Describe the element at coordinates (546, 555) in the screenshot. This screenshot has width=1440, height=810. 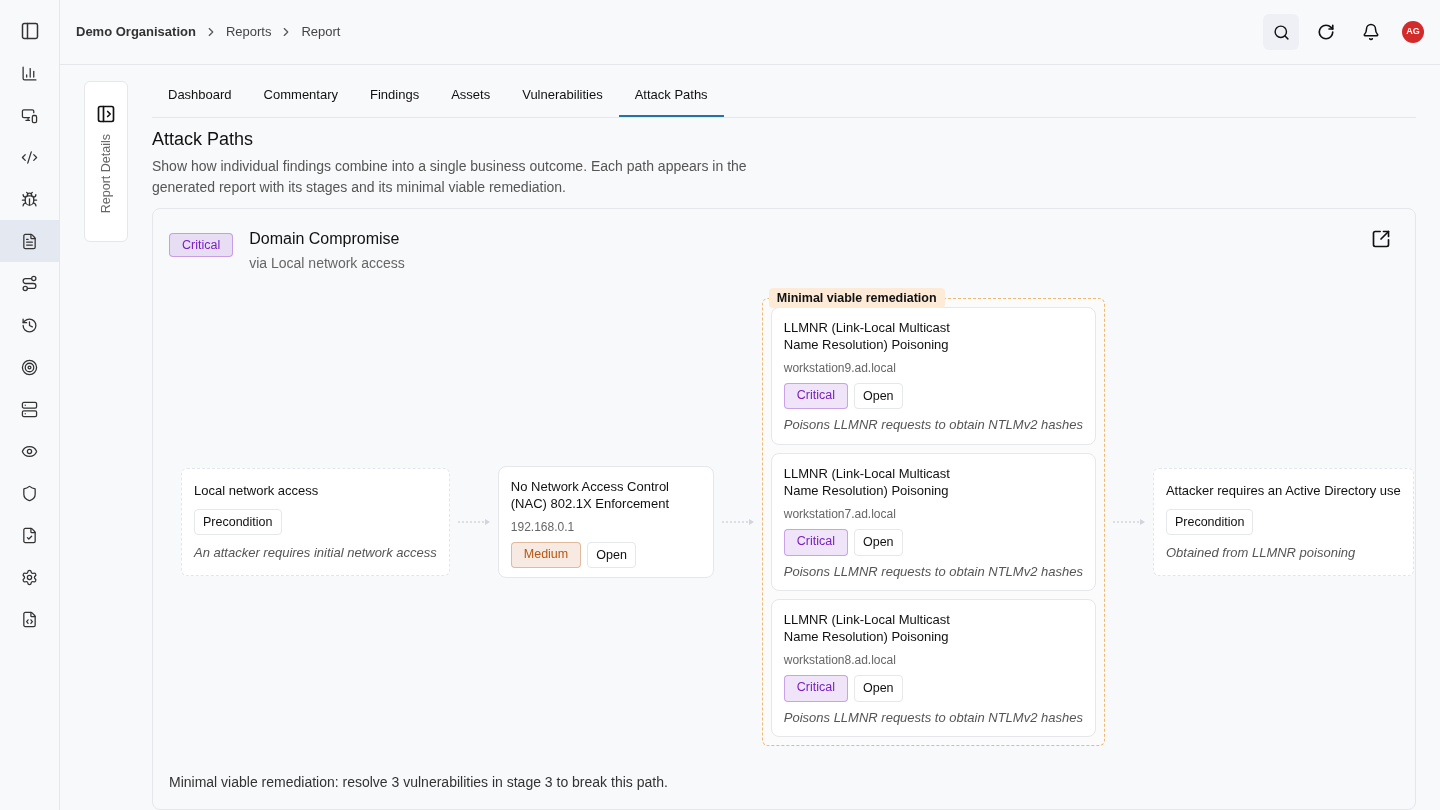
I see `severity-badge: Medium` at that location.